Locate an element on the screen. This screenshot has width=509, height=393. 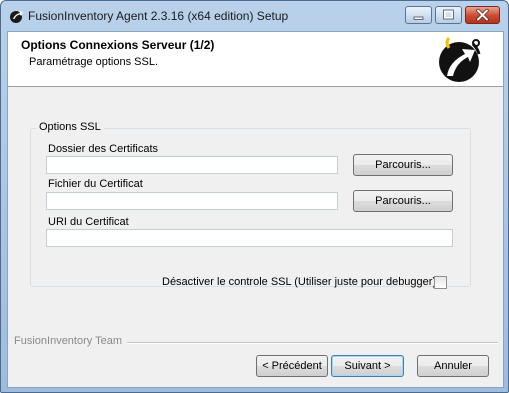
cert-uri-input is located at coordinates (249, 238).